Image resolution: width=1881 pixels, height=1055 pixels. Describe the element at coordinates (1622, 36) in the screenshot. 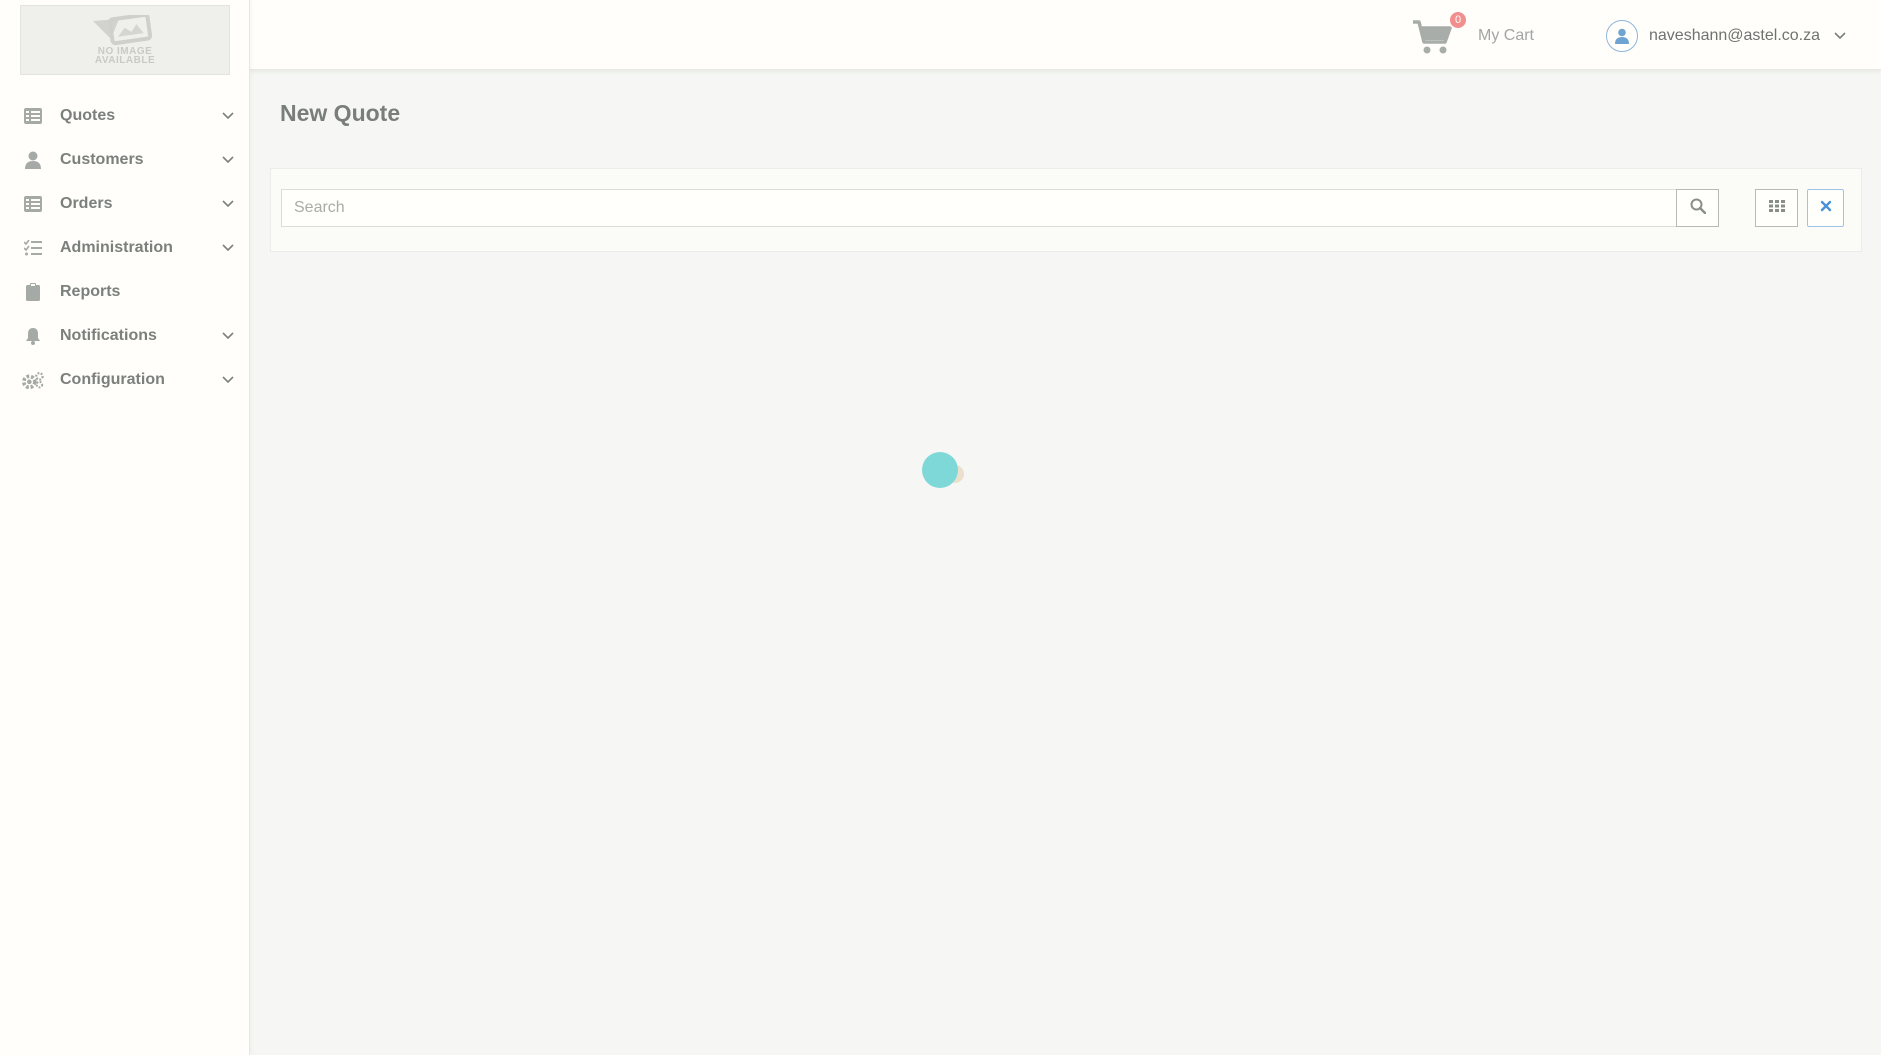

I see `avatar` at that location.